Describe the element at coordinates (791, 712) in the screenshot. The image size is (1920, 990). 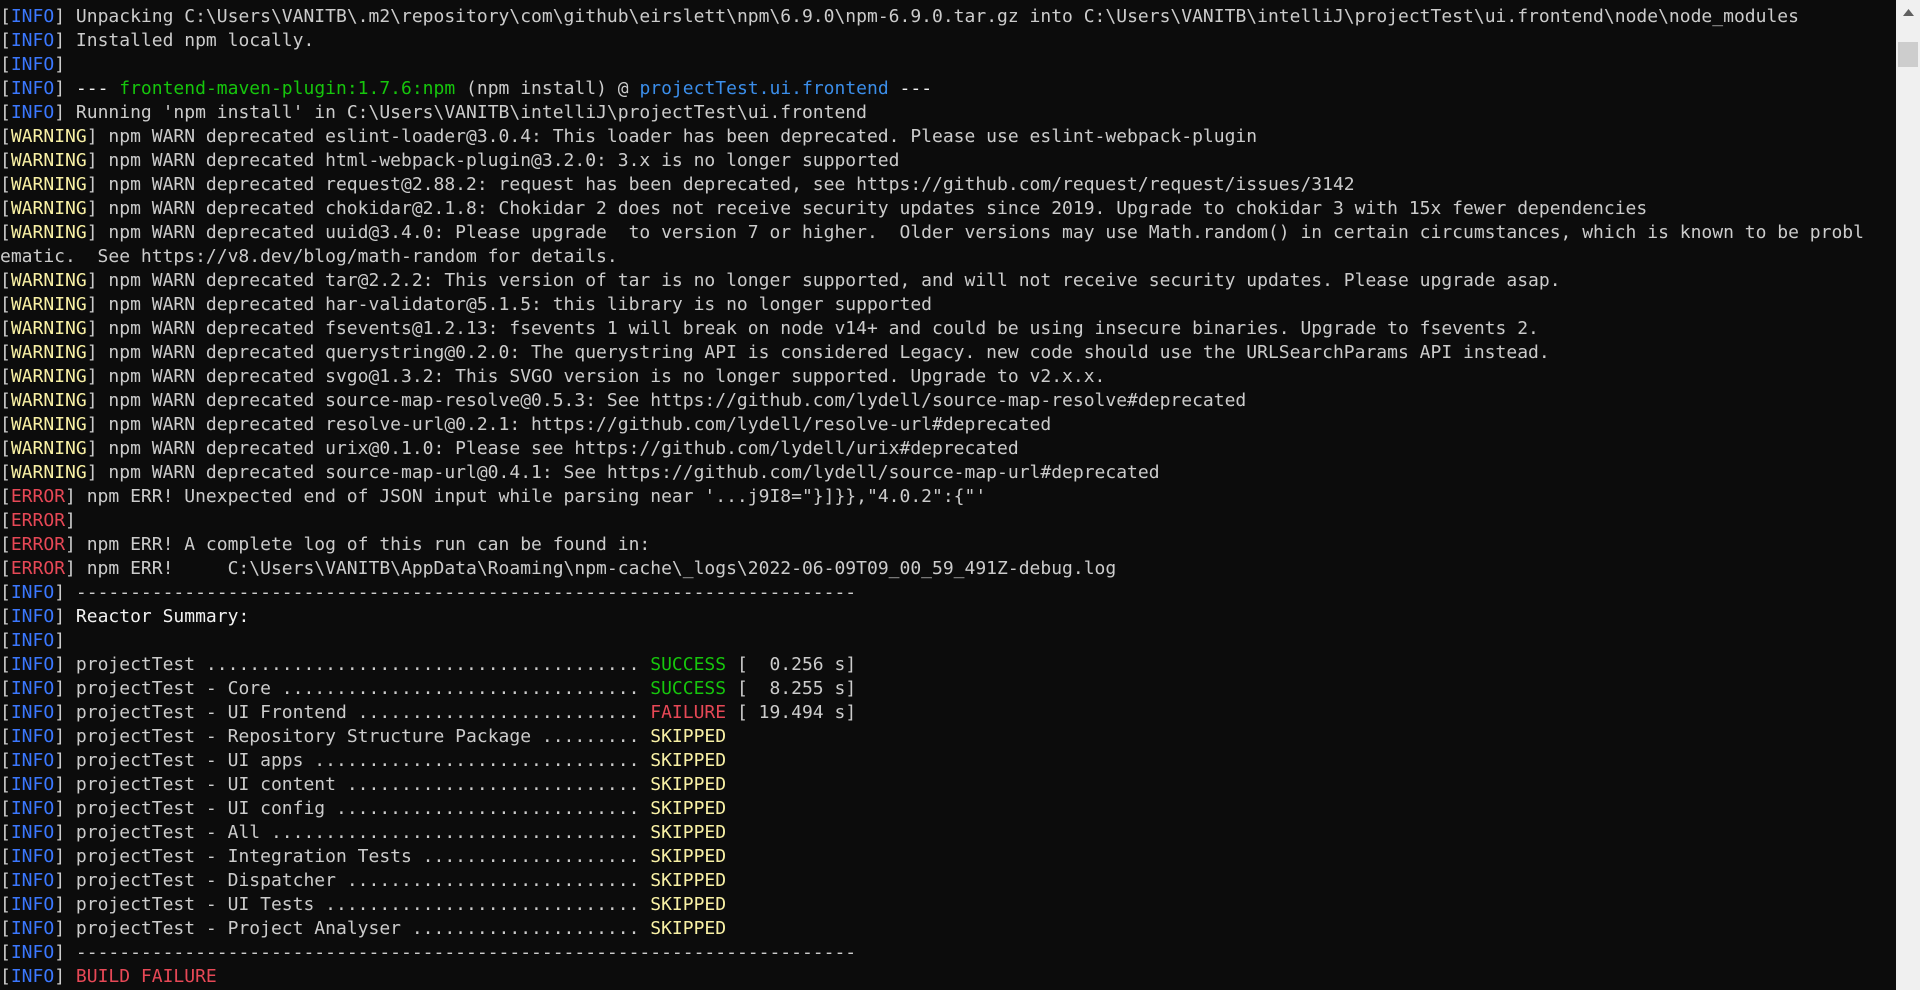
I see `line-text: [ 19.494 s]` at that location.